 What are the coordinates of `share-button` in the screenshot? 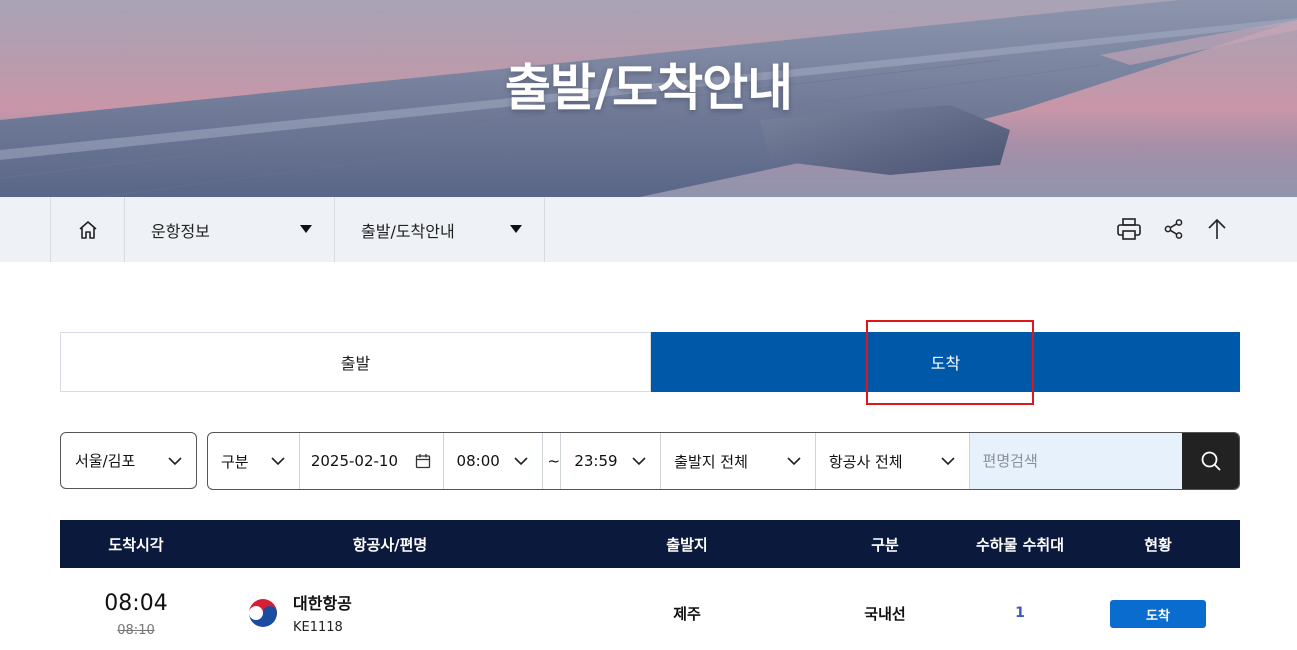 It's located at (1174, 229).